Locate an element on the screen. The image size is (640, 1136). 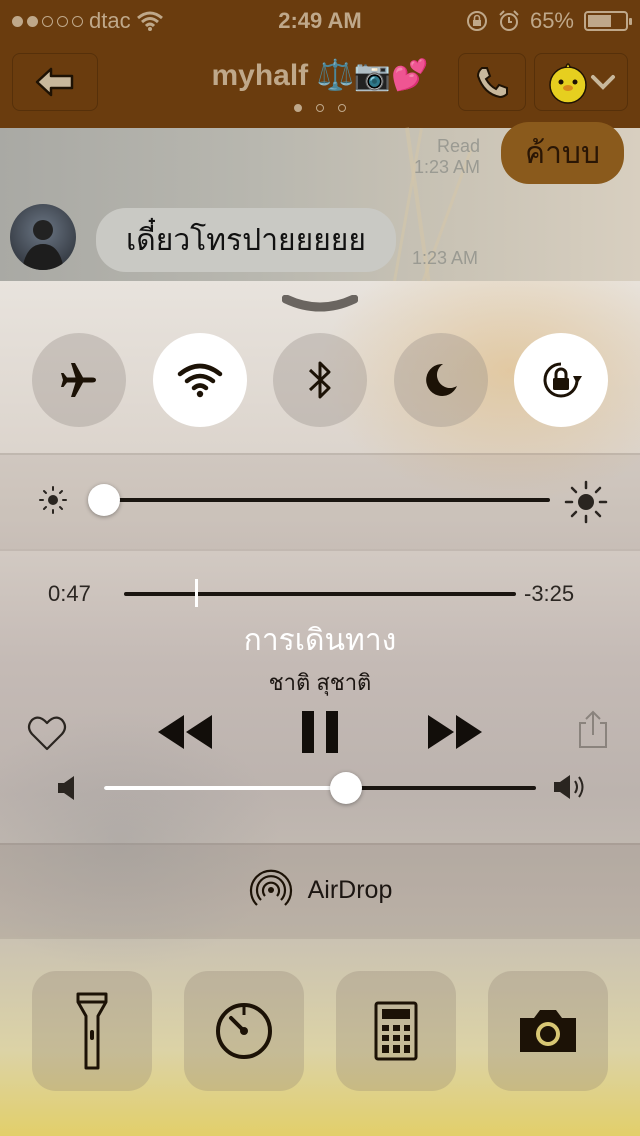
phone-icon is located at coordinates (492, 83).